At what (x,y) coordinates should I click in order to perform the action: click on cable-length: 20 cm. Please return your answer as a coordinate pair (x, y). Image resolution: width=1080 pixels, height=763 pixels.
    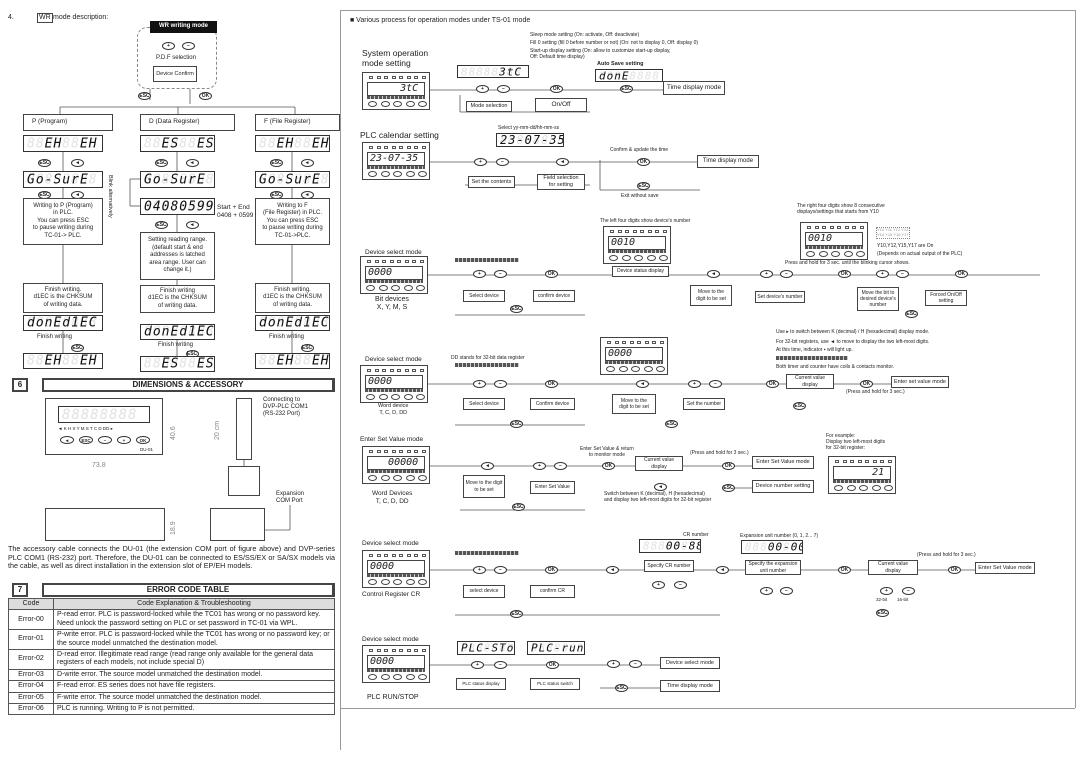
    Looking at the image, I should click on (217, 430).